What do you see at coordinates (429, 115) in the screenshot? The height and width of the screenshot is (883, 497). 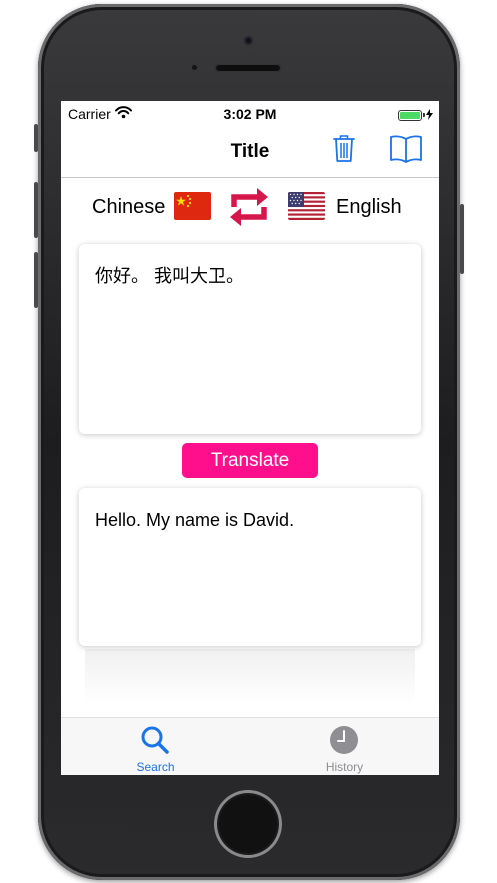 I see `charging-bolt-icon` at bounding box center [429, 115].